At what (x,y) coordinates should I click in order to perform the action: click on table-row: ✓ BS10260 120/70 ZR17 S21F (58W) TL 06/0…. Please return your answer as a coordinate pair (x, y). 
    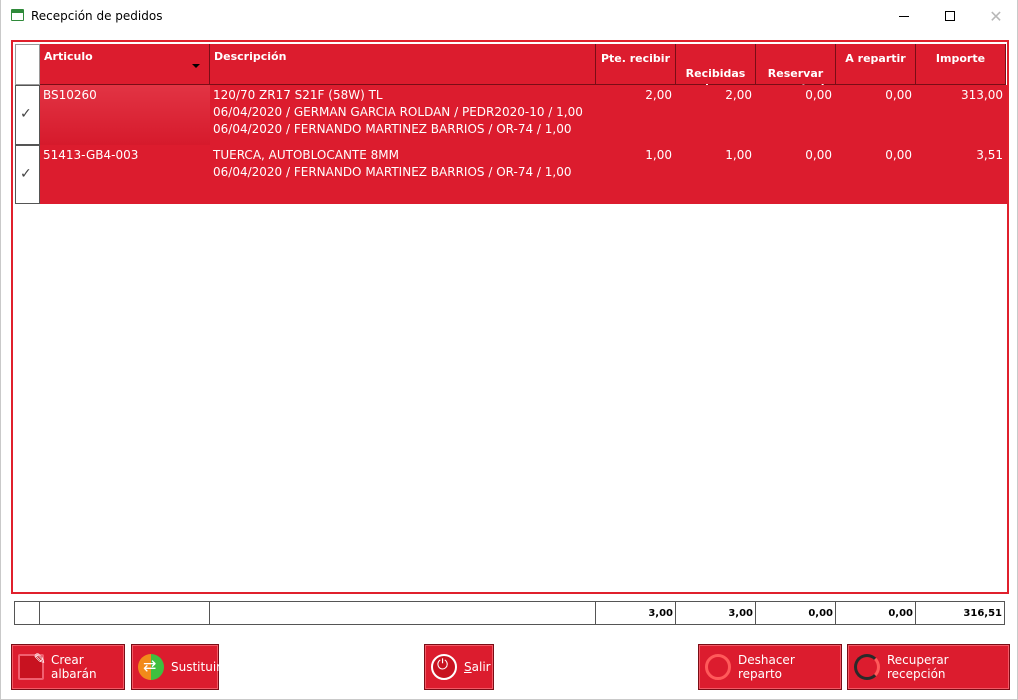
    Looking at the image, I should click on (511, 115).